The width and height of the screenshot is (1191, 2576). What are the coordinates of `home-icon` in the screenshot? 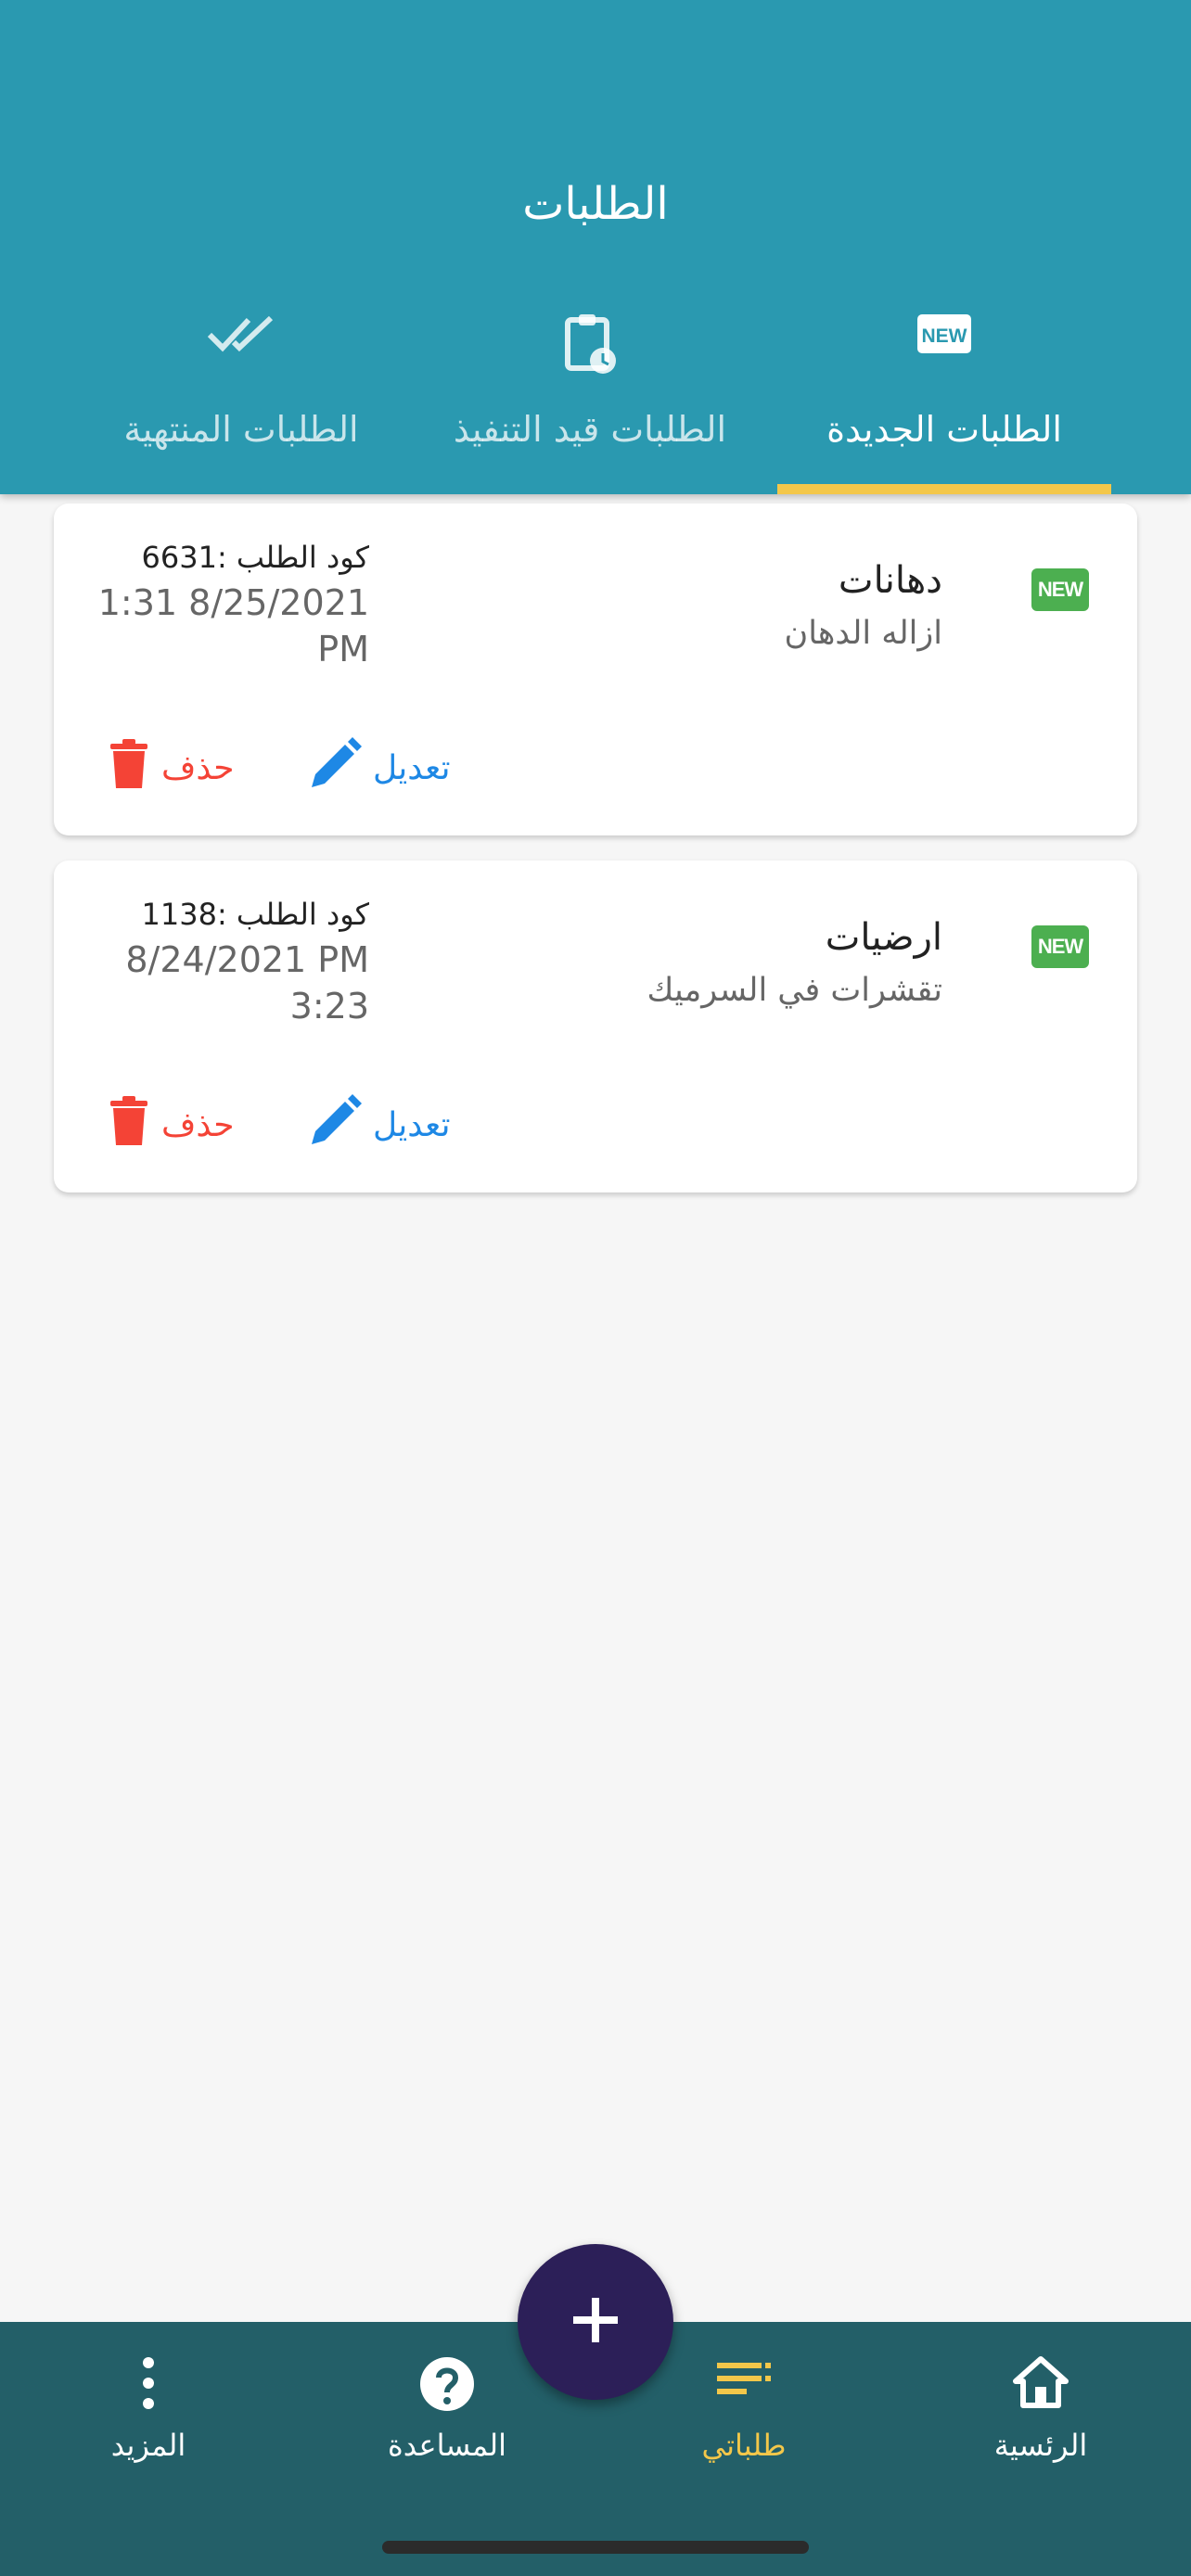 It's located at (1040, 2384).